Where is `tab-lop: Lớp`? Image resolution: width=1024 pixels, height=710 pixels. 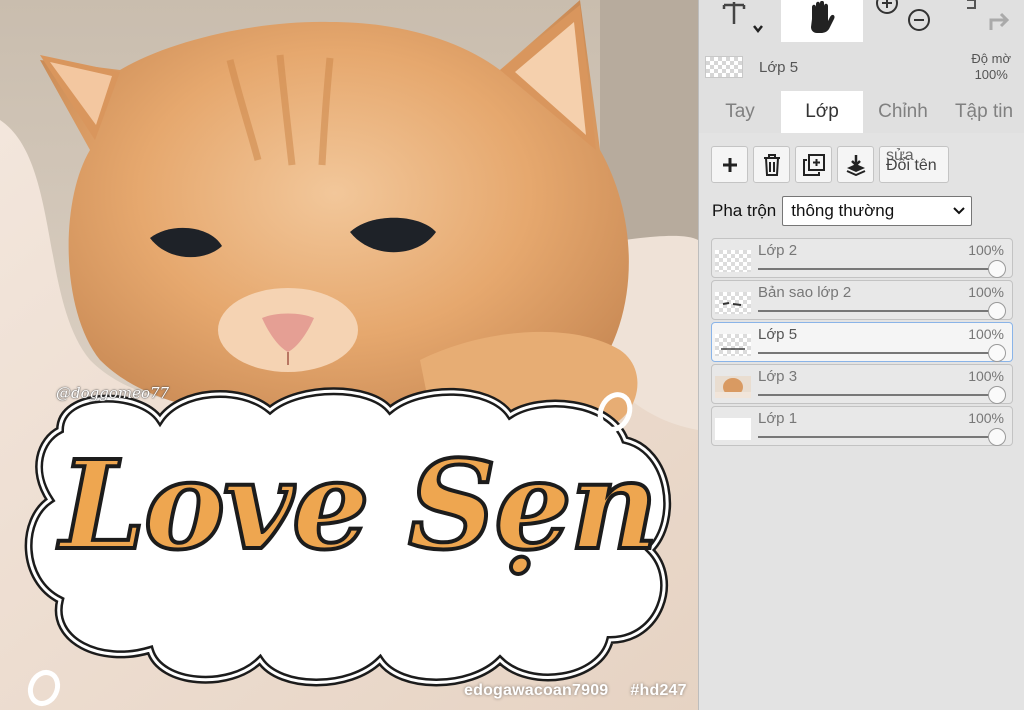
tab-lop: Lớp is located at coordinates (822, 112).